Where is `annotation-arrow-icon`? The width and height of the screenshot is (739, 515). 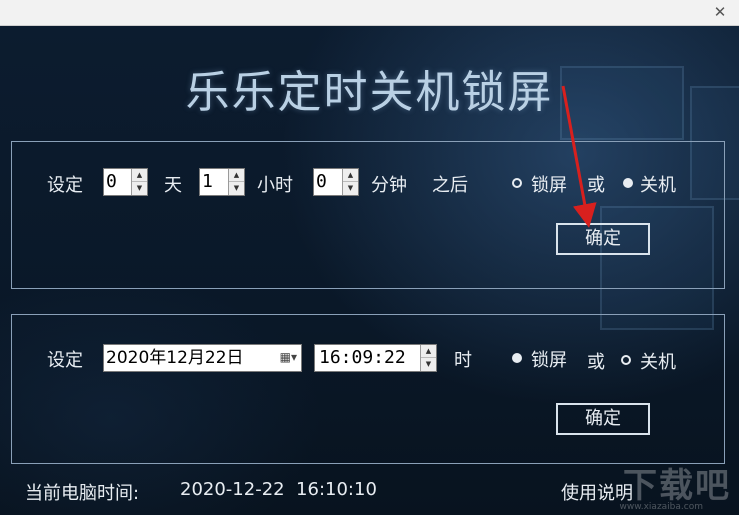
annotation-arrow-icon is located at coordinates (579, 156).